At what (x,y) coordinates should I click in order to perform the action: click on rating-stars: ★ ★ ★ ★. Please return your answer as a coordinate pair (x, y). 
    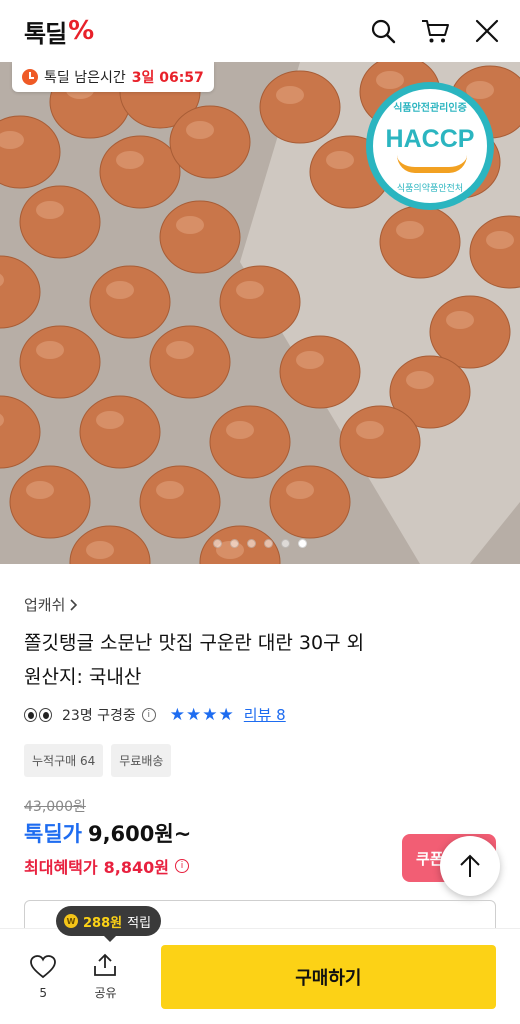
    Looking at the image, I should click on (202, 715).